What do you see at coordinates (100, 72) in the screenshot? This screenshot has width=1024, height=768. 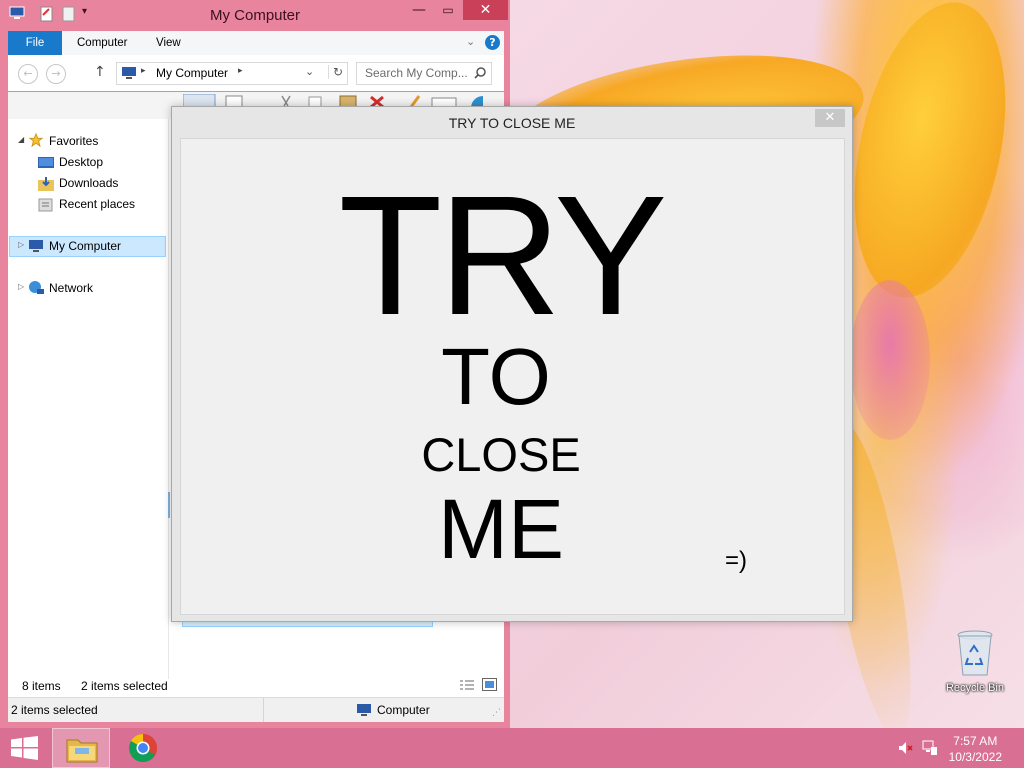 I see `up-button: ↑` at bounding box center [100, 72].